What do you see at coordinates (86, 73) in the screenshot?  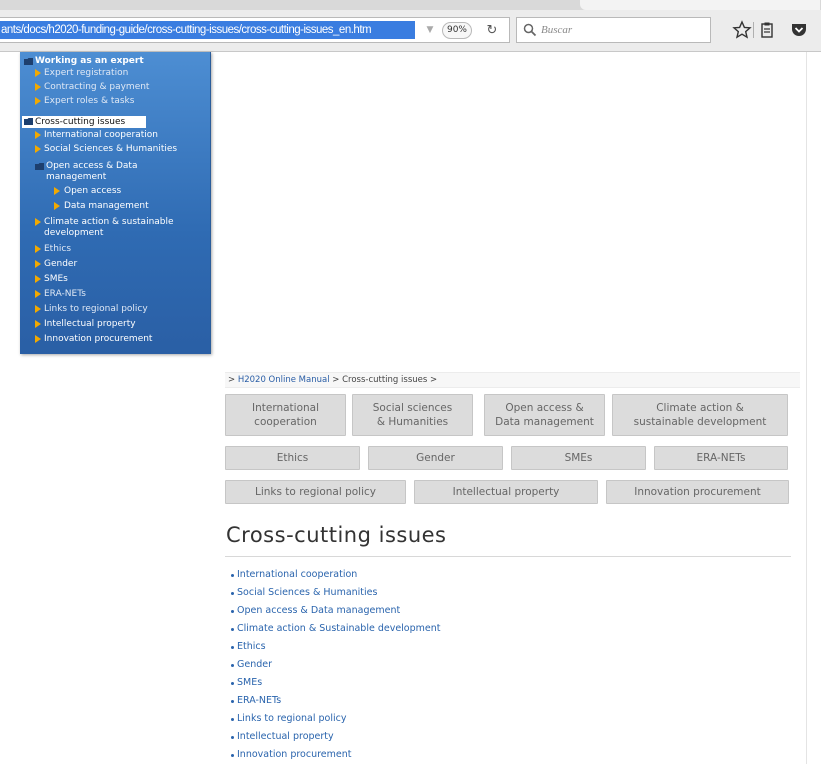 I see `sidebar-item-label: Expert registration` at bounding box center [86, 73].